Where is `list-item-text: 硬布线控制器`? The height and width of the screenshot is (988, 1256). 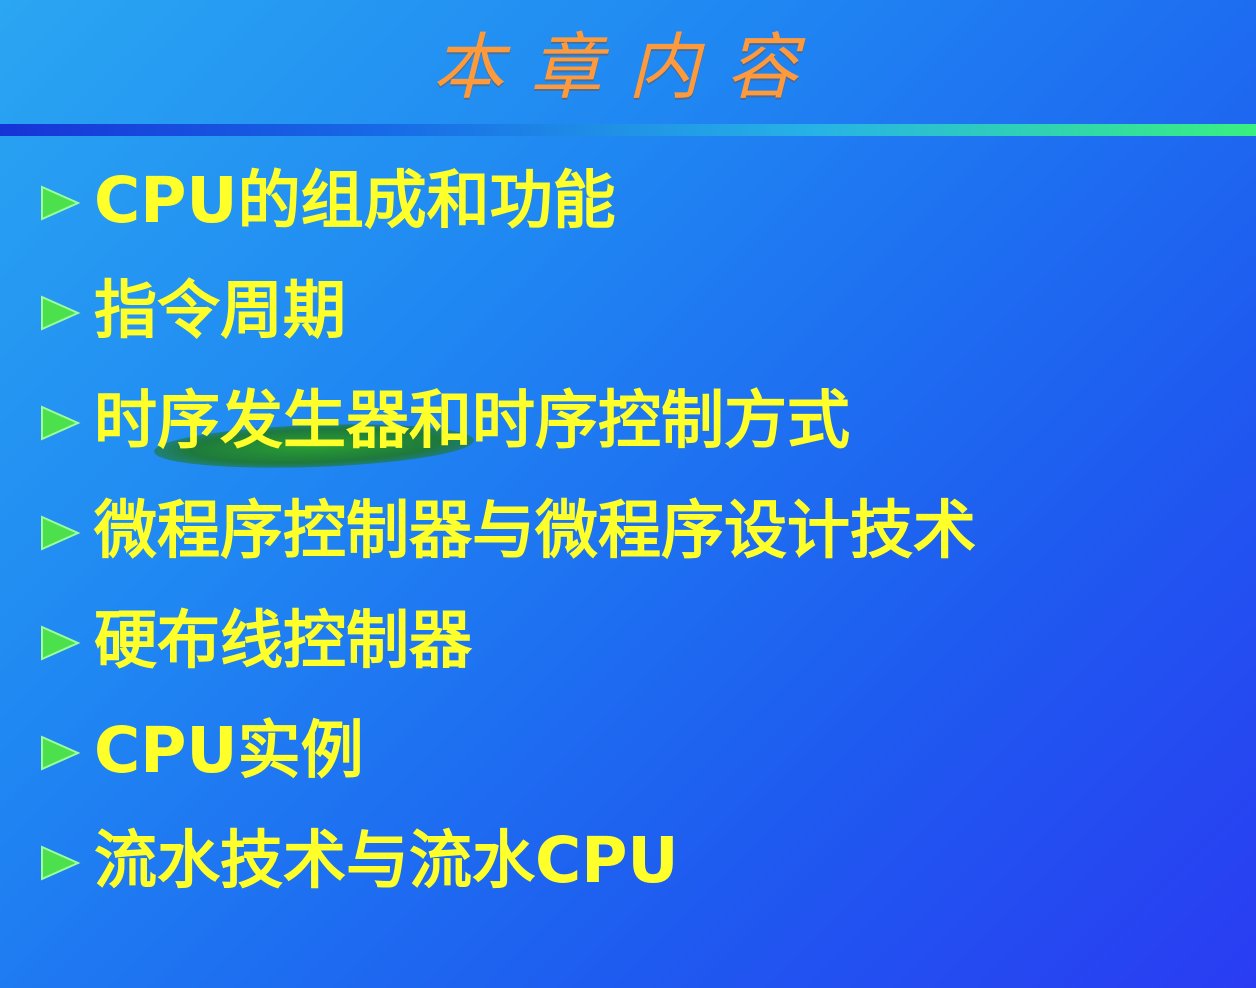 list-item-text: 硬布线控制器 is located at coordinates (283, 640).